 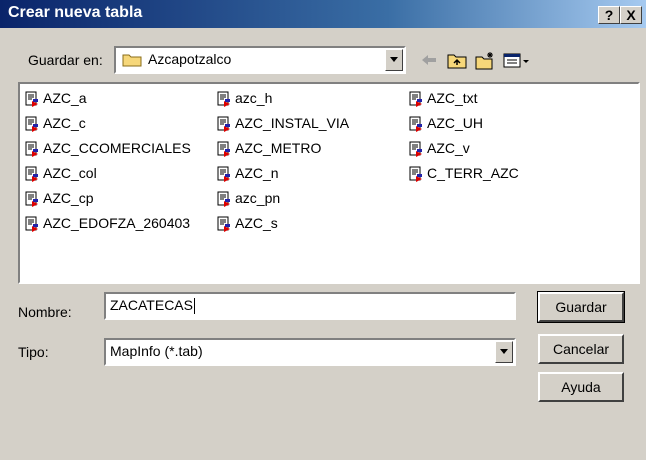 I want to click on name-label: Nombre:, so click(x=45, y=312).